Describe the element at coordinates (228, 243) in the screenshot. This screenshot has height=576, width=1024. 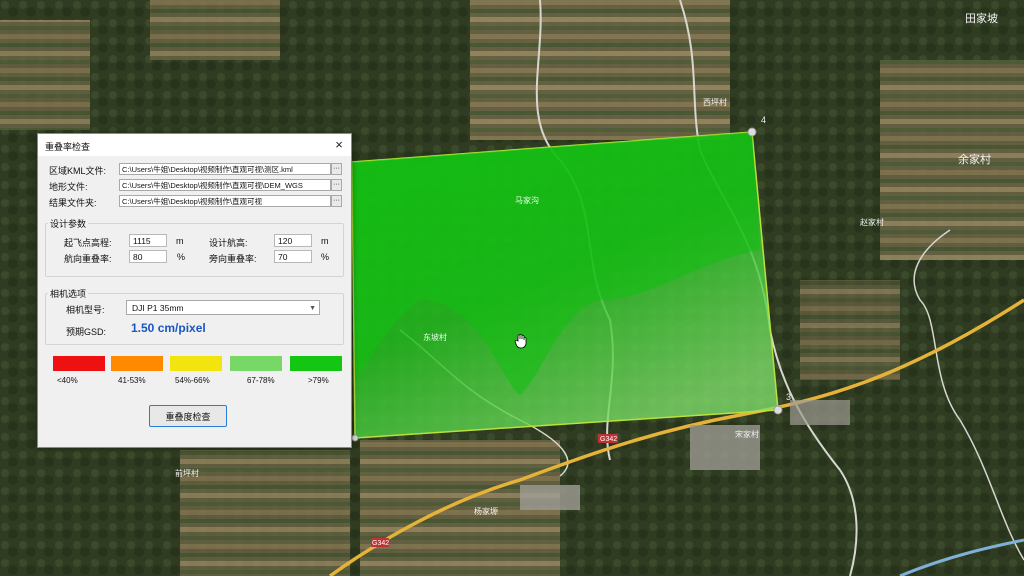
I see `flight-altitude-label: 设计航高:` at that location.